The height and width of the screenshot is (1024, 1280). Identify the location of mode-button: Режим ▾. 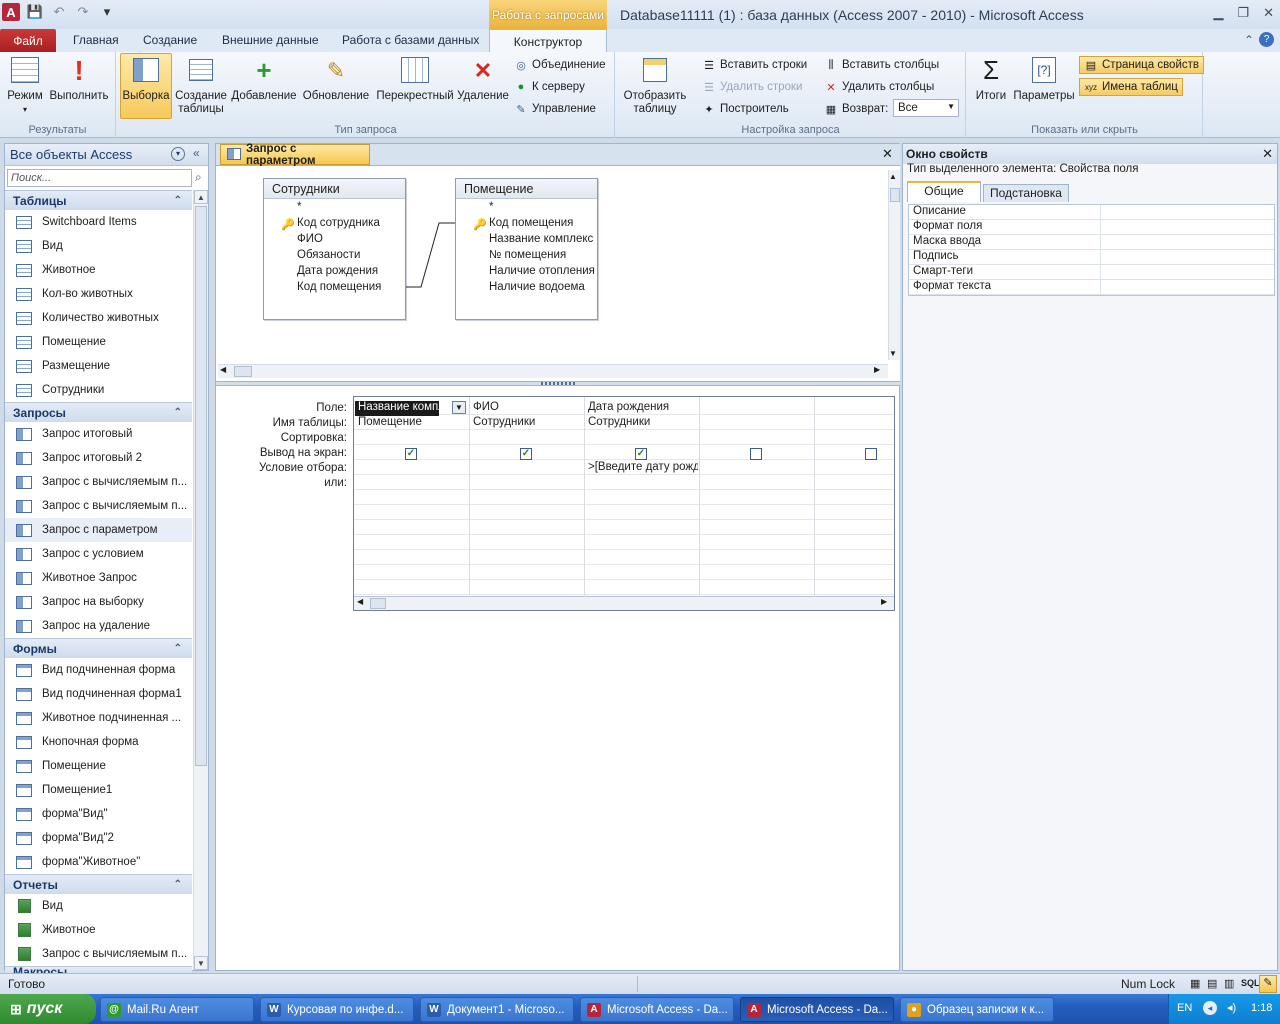
(25, 85).